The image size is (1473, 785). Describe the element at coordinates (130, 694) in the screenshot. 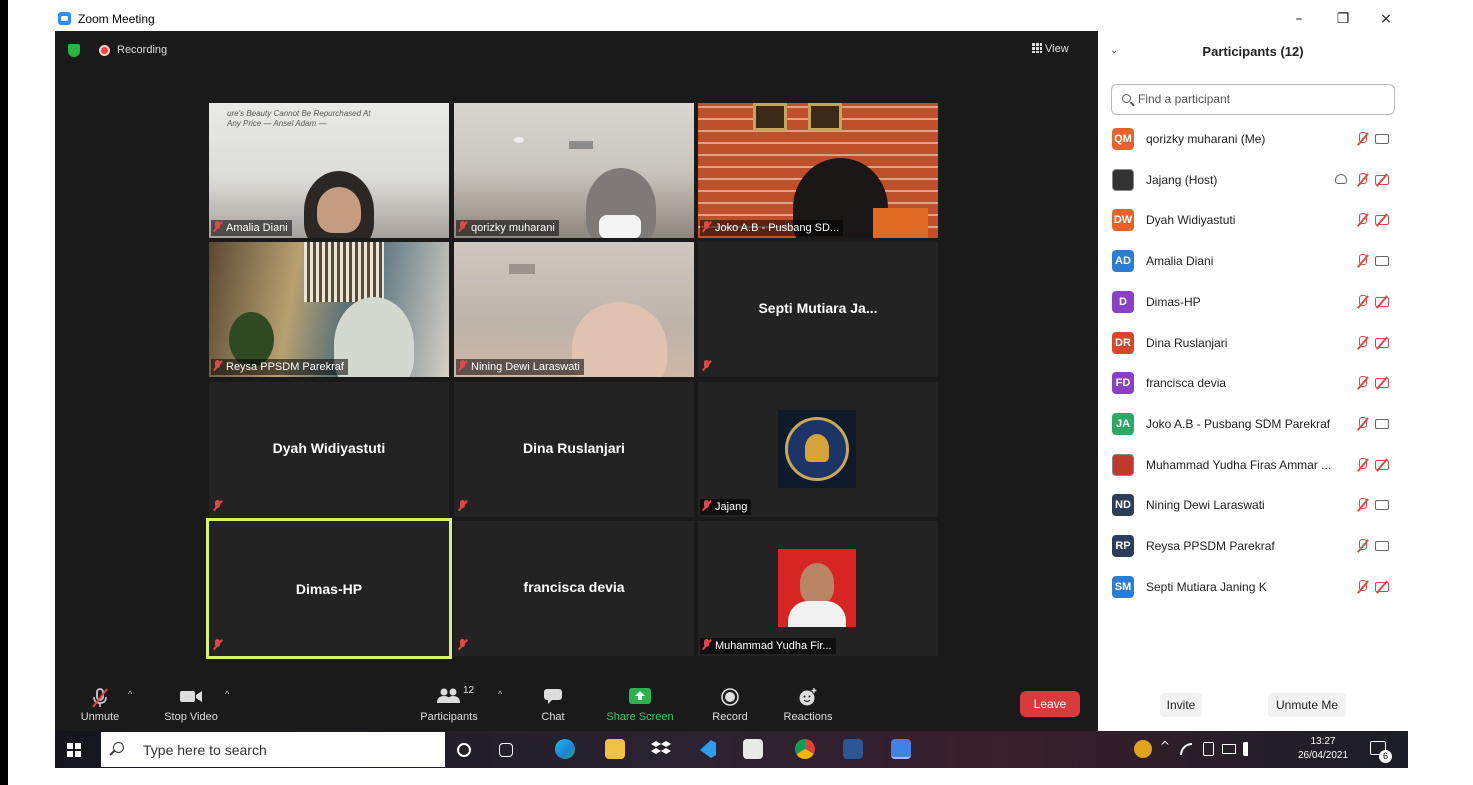

I see `audio-options-caret: ^` at that location.